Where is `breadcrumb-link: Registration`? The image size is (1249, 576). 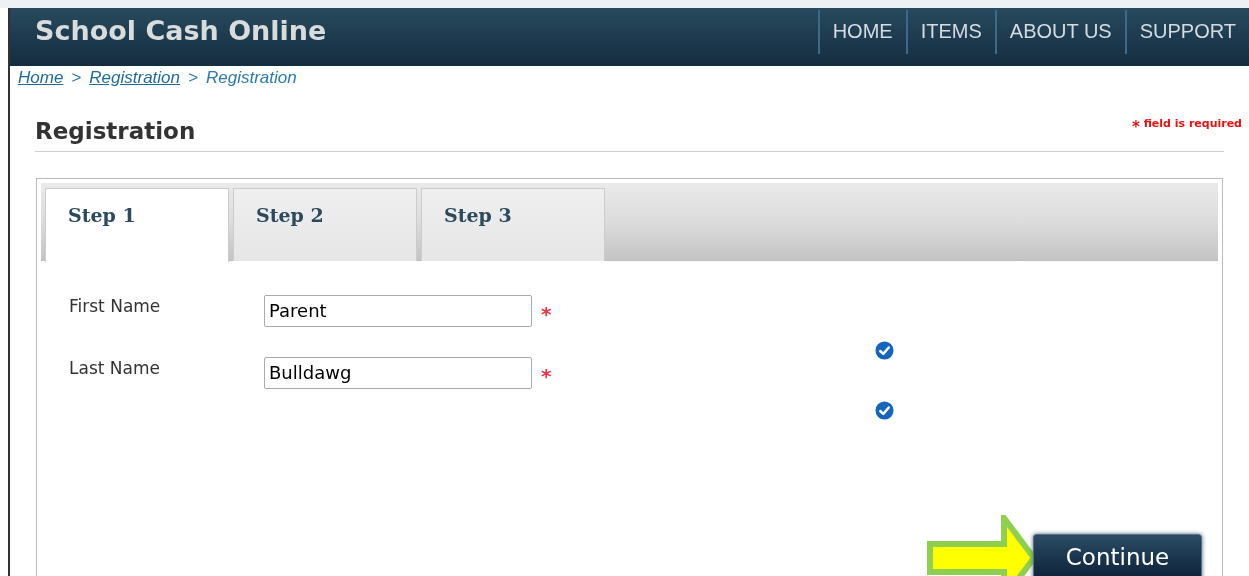 breadcrumb-link: Registration is located at coordinates (134, 78).